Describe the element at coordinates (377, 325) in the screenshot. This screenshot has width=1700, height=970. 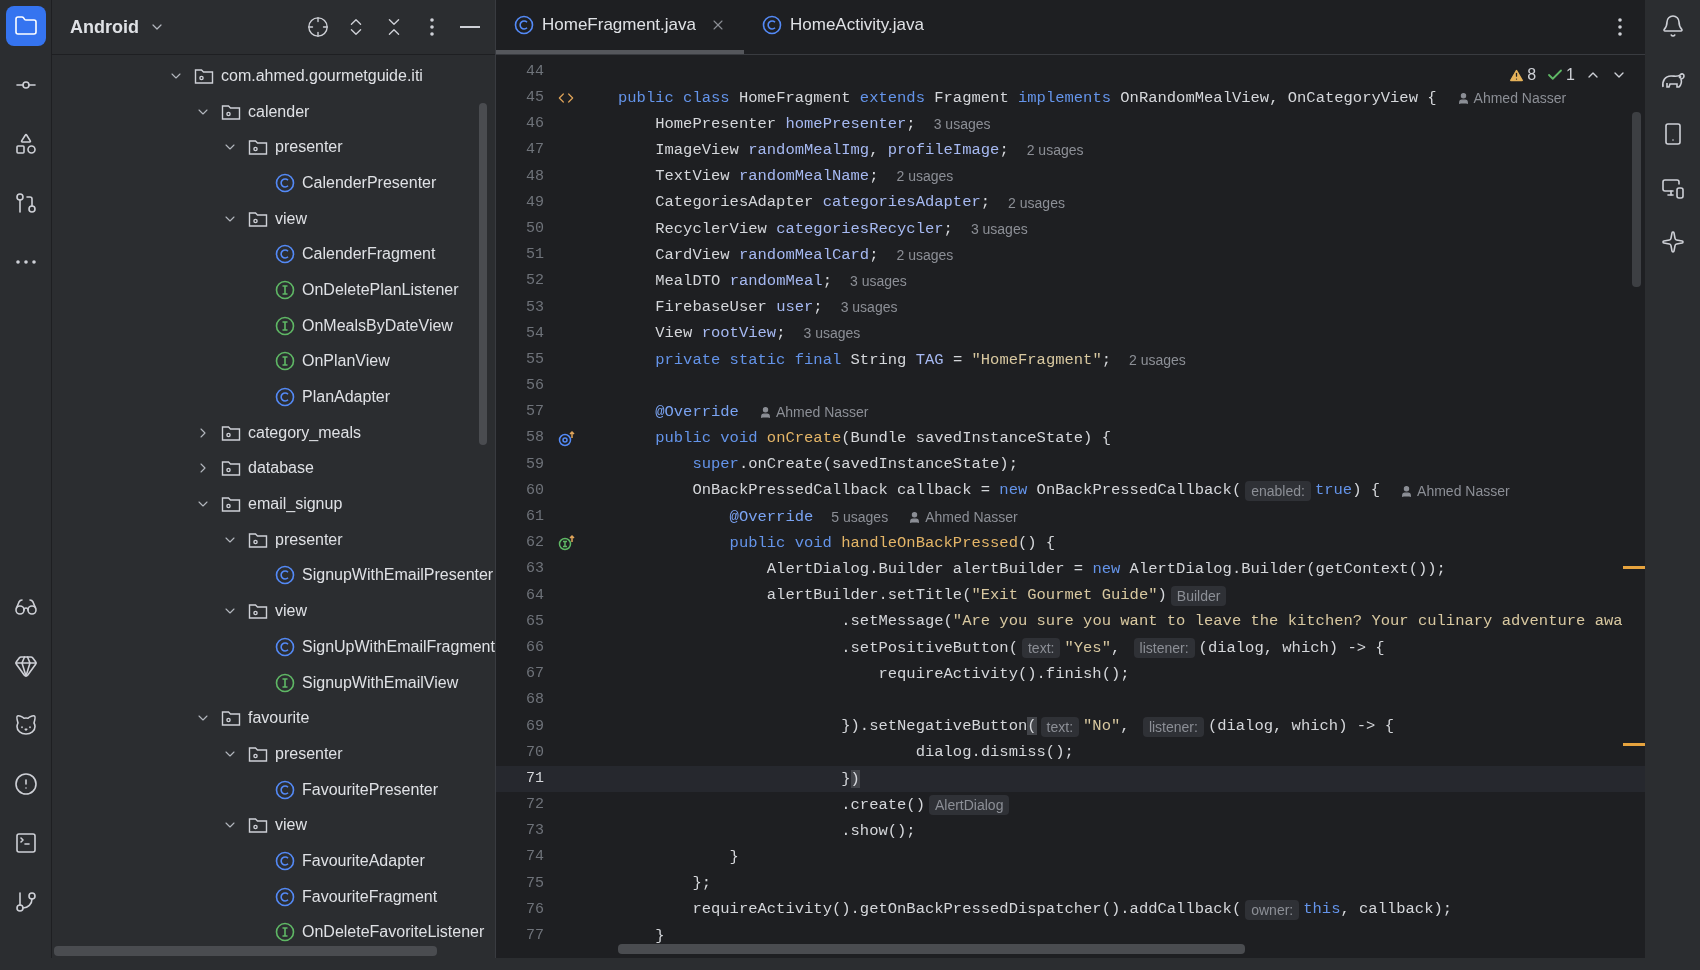
I see `tree-item: OnMealsByDateView` at that location.